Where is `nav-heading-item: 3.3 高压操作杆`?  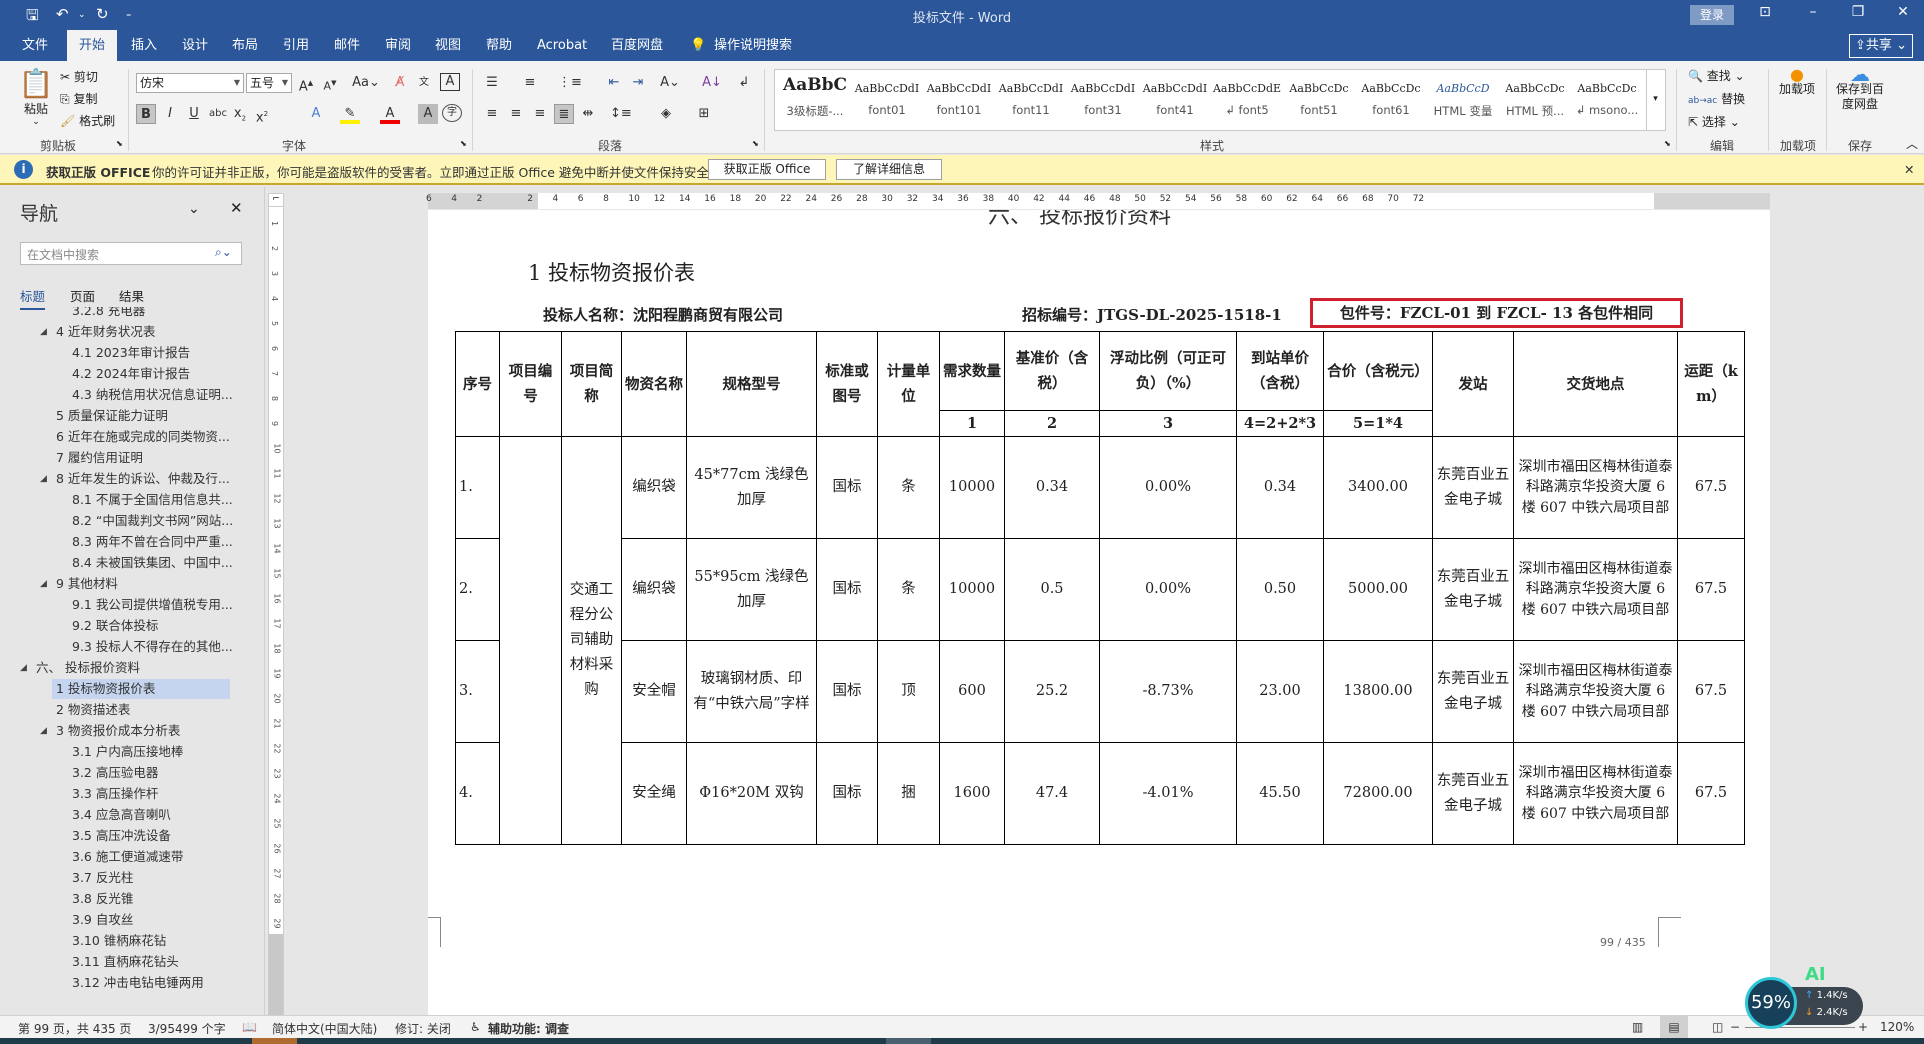 nav-heading-item: 3.3 高压操作杆 is located at coordinates (115, 794).